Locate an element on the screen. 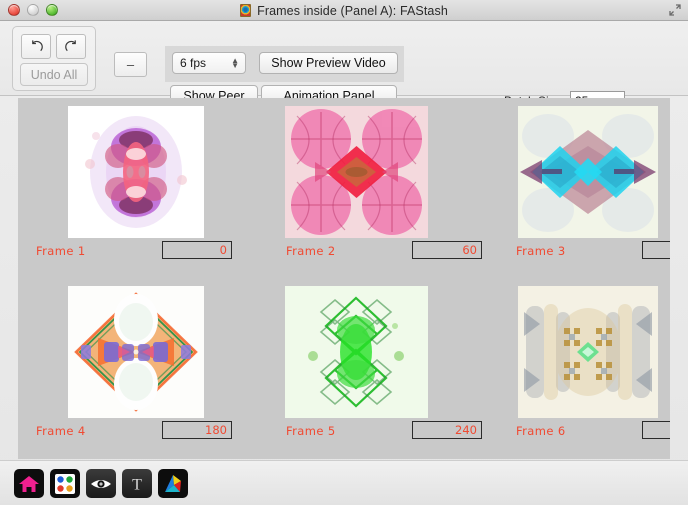 The height and width of the screenshot is (505, 688). frame-label: Frame 3 is located at coordinates (541, 251).